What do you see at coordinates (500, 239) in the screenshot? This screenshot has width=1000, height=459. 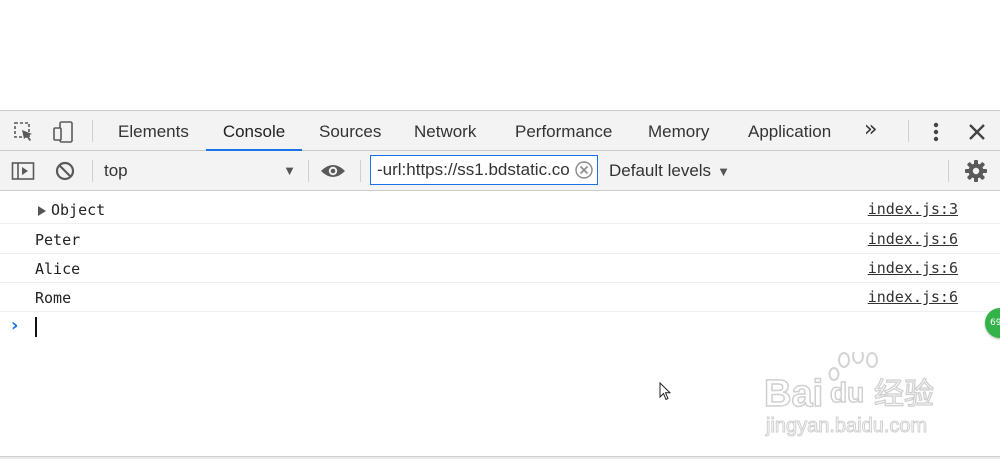 I see `console-message: Peter index.js:6` at bounding box center [500, 239].